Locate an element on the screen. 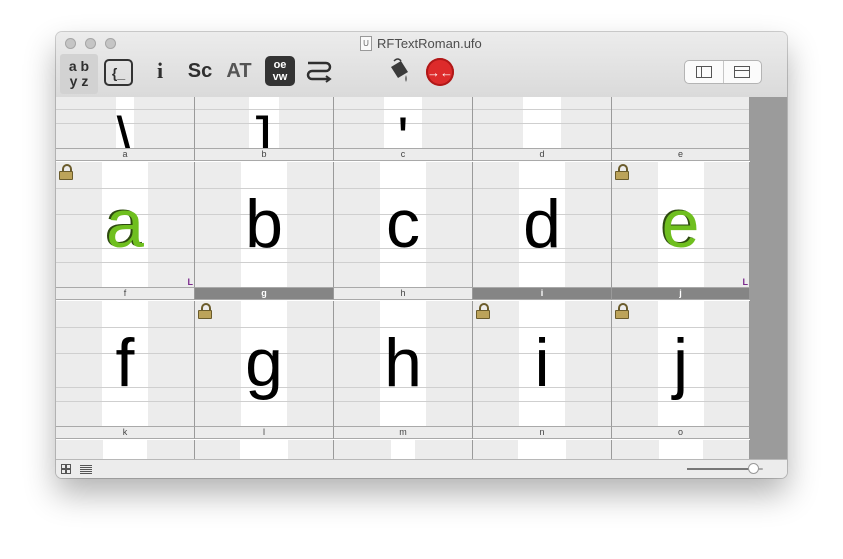 The width and height of the screenshot is (843, 559). glyph-name-label: f is located at coordinates (125, 293).